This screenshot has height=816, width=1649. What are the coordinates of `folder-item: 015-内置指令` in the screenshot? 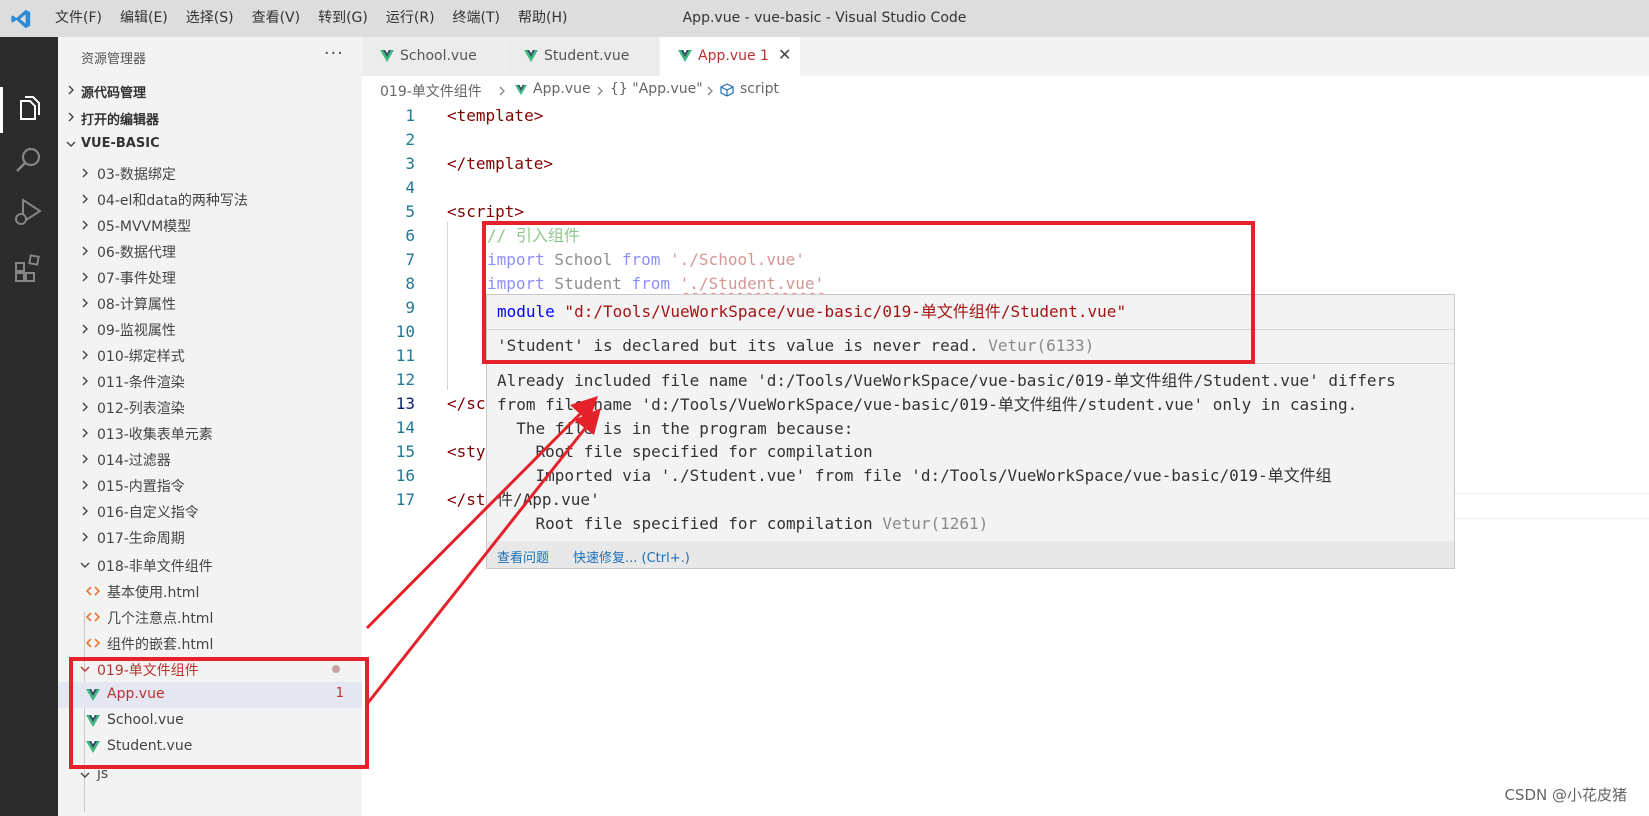 It's located at (210, 485).